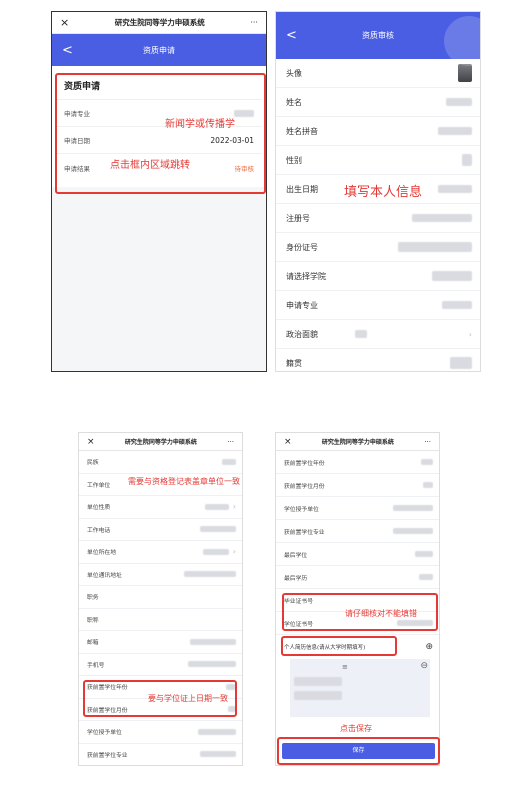  What do you see at coordinates (160, 530) in the screenshot?
I see `form-row: 工作电话` at bounding box center [160, 530].